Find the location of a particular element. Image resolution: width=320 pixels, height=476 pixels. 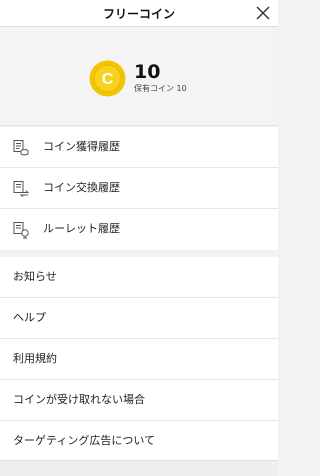

list-item-coin-exchange-history: コイン交換履歴 is located at coordinates (139, 188).